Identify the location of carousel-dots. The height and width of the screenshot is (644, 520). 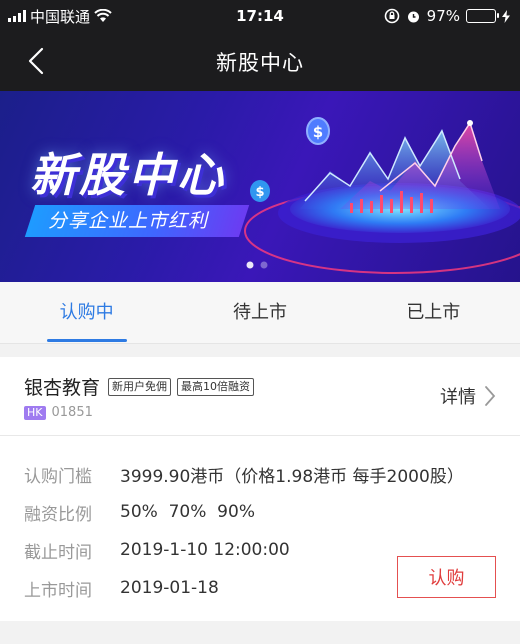
(257, 265).